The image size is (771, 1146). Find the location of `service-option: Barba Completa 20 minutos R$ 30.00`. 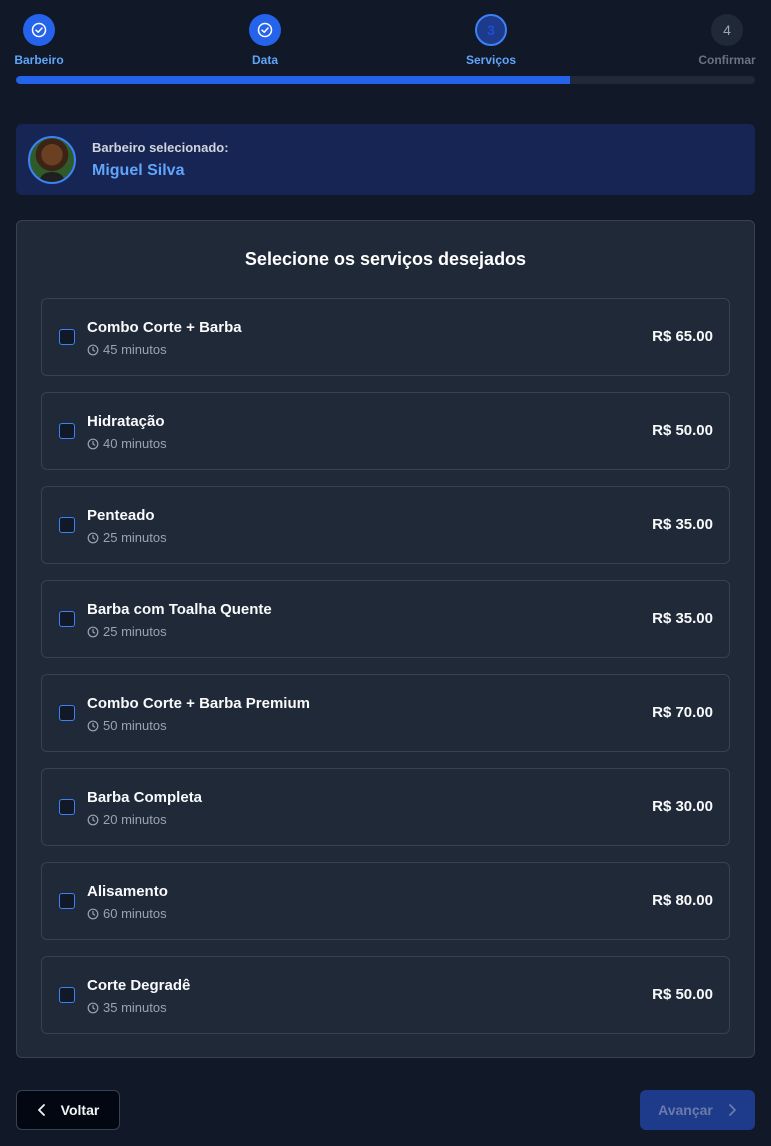

service-option: Barba Completa 20 minutos R$ 30.00 is located at coordinates (385, 807).